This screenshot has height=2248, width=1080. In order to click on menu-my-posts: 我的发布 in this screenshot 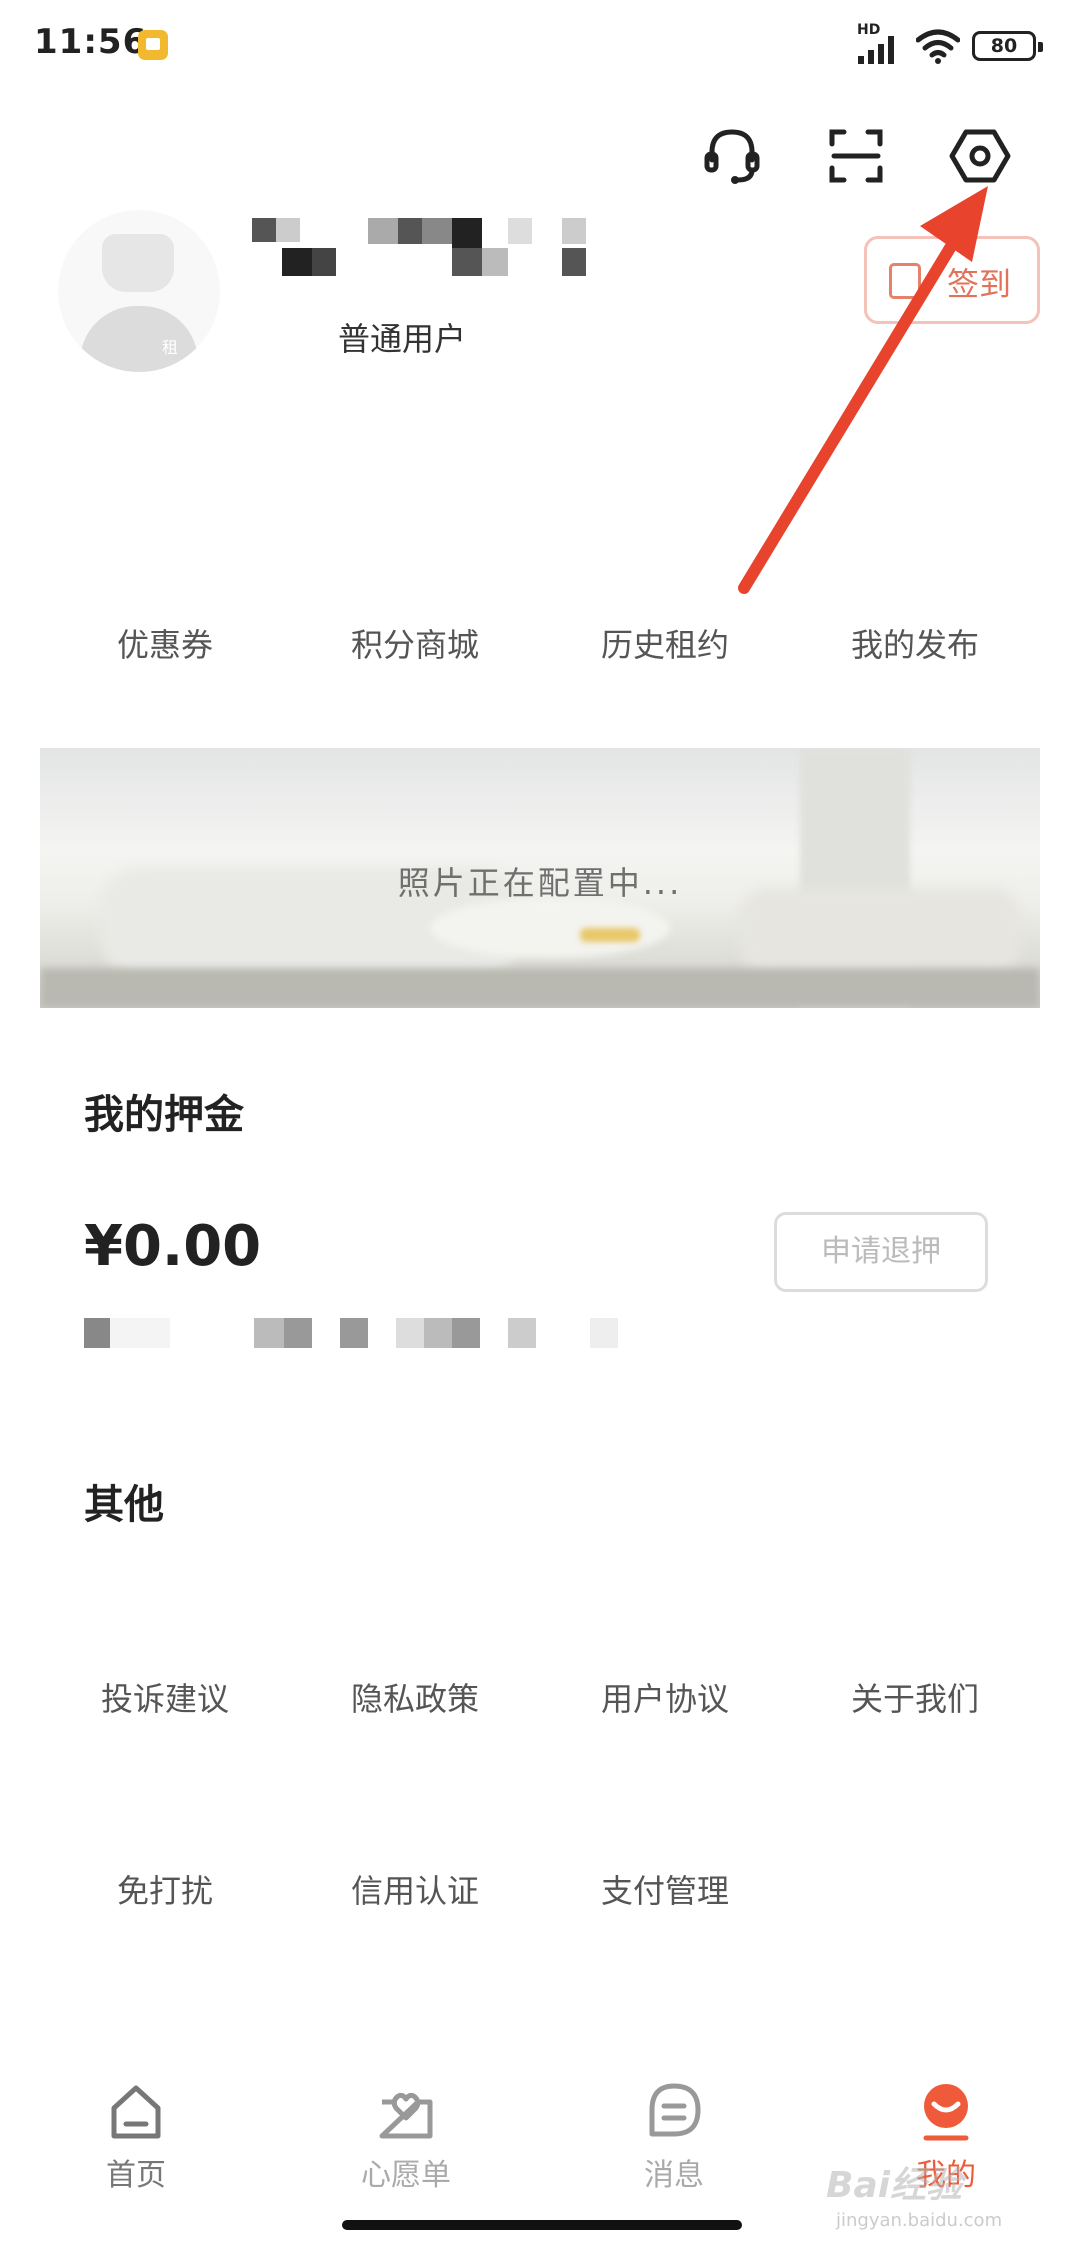, I will do `click(915, 643)`.